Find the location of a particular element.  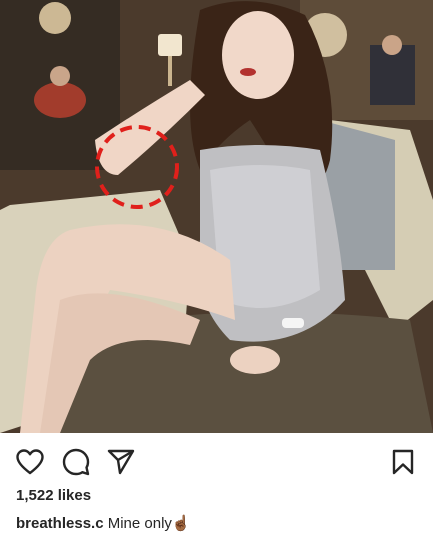

bookmark-icon is located at coordinates (403, 462).